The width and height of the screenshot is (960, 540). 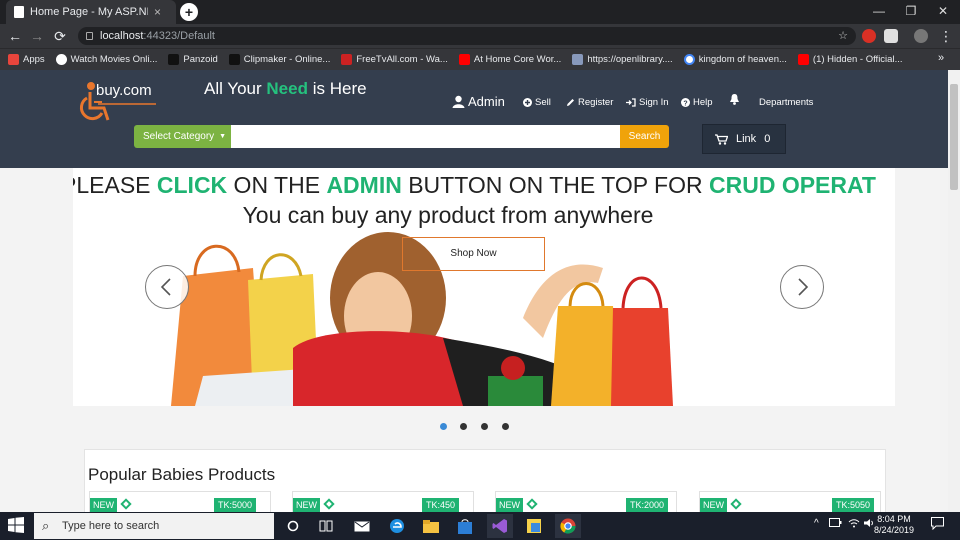 What do you see at coordinates (124, 90) in the screenshot?
I see `logo-text: buy.com` at bounding box center [124, 90].